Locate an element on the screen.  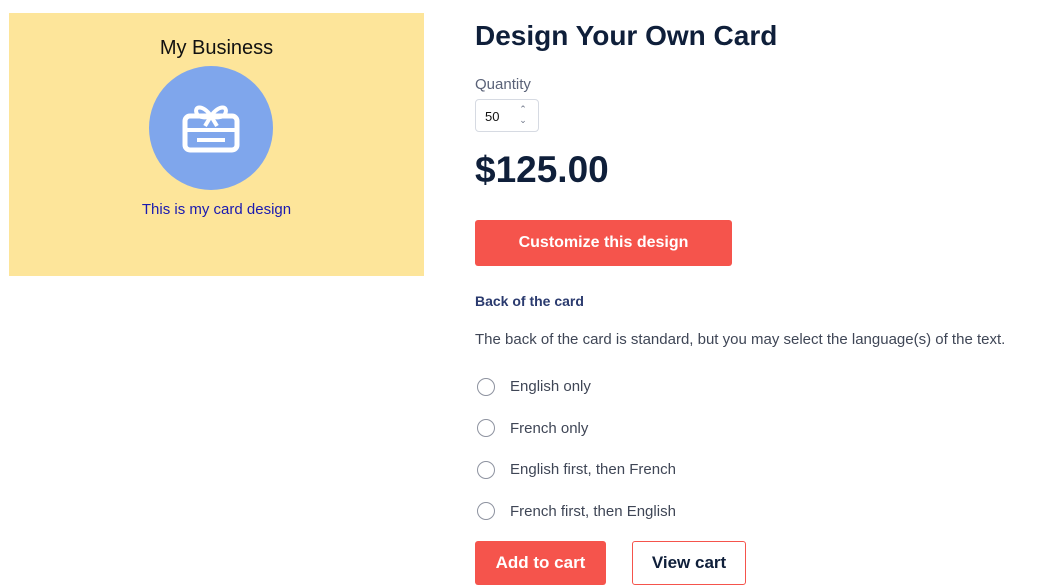
price: $125.00 is located at coordinates (542, 169).